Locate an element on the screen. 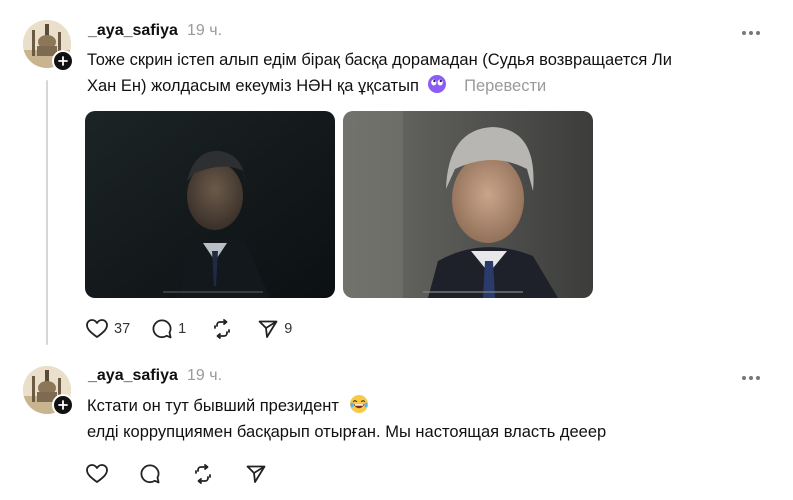  post-text-line-1: Кстати он тут бывший президент is located at coordinates (213, 406).